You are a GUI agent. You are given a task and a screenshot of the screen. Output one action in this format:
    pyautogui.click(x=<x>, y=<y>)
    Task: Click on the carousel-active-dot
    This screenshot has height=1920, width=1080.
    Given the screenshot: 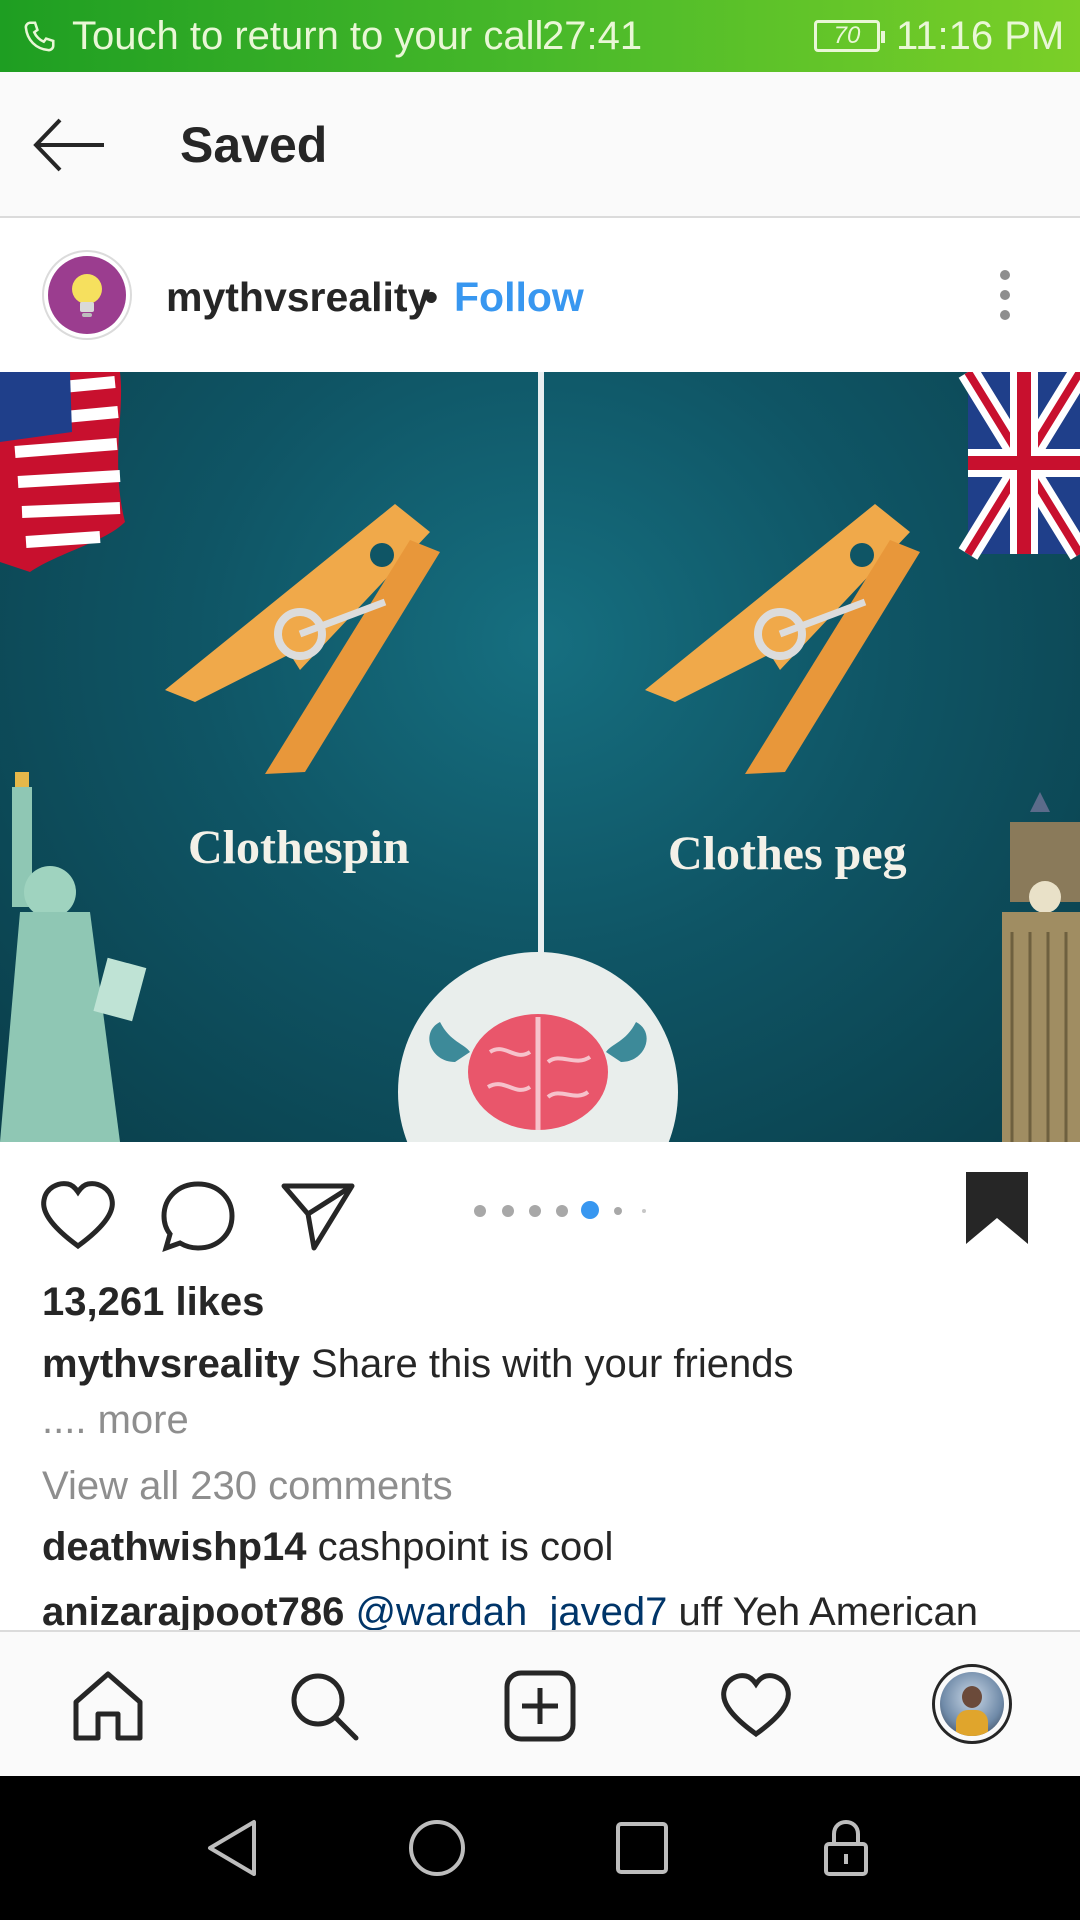 What is the action you would take?
    pyautogui.click(x=590, y=1210)
    